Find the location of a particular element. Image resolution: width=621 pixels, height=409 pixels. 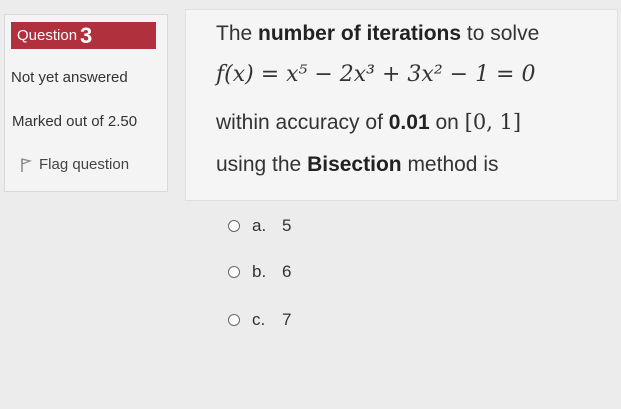

option-b: b. 6 is located at coordinates (259, 272).